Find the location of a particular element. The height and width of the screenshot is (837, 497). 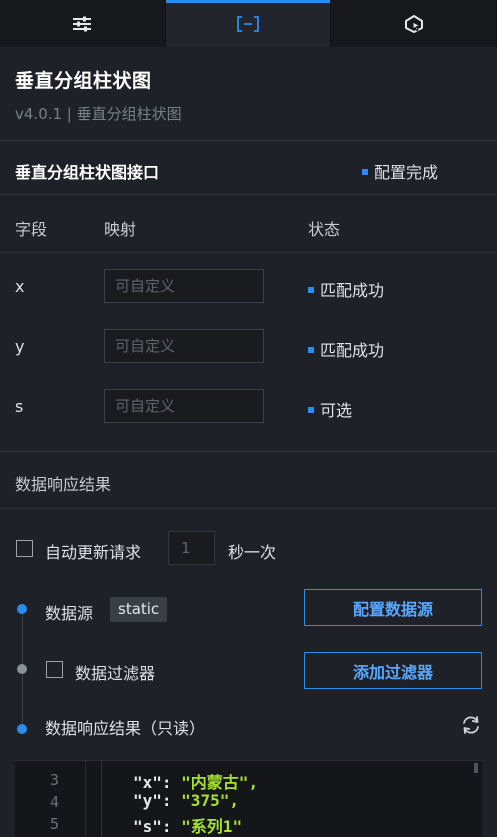

refresh-icon is located at coordinates (471, 725).